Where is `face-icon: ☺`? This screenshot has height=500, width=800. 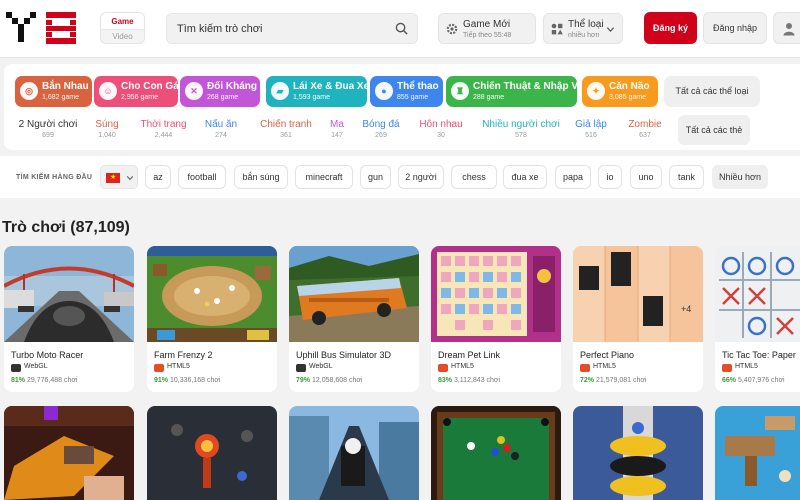
face-icon: ☺ is located at coordinates (108, 91).